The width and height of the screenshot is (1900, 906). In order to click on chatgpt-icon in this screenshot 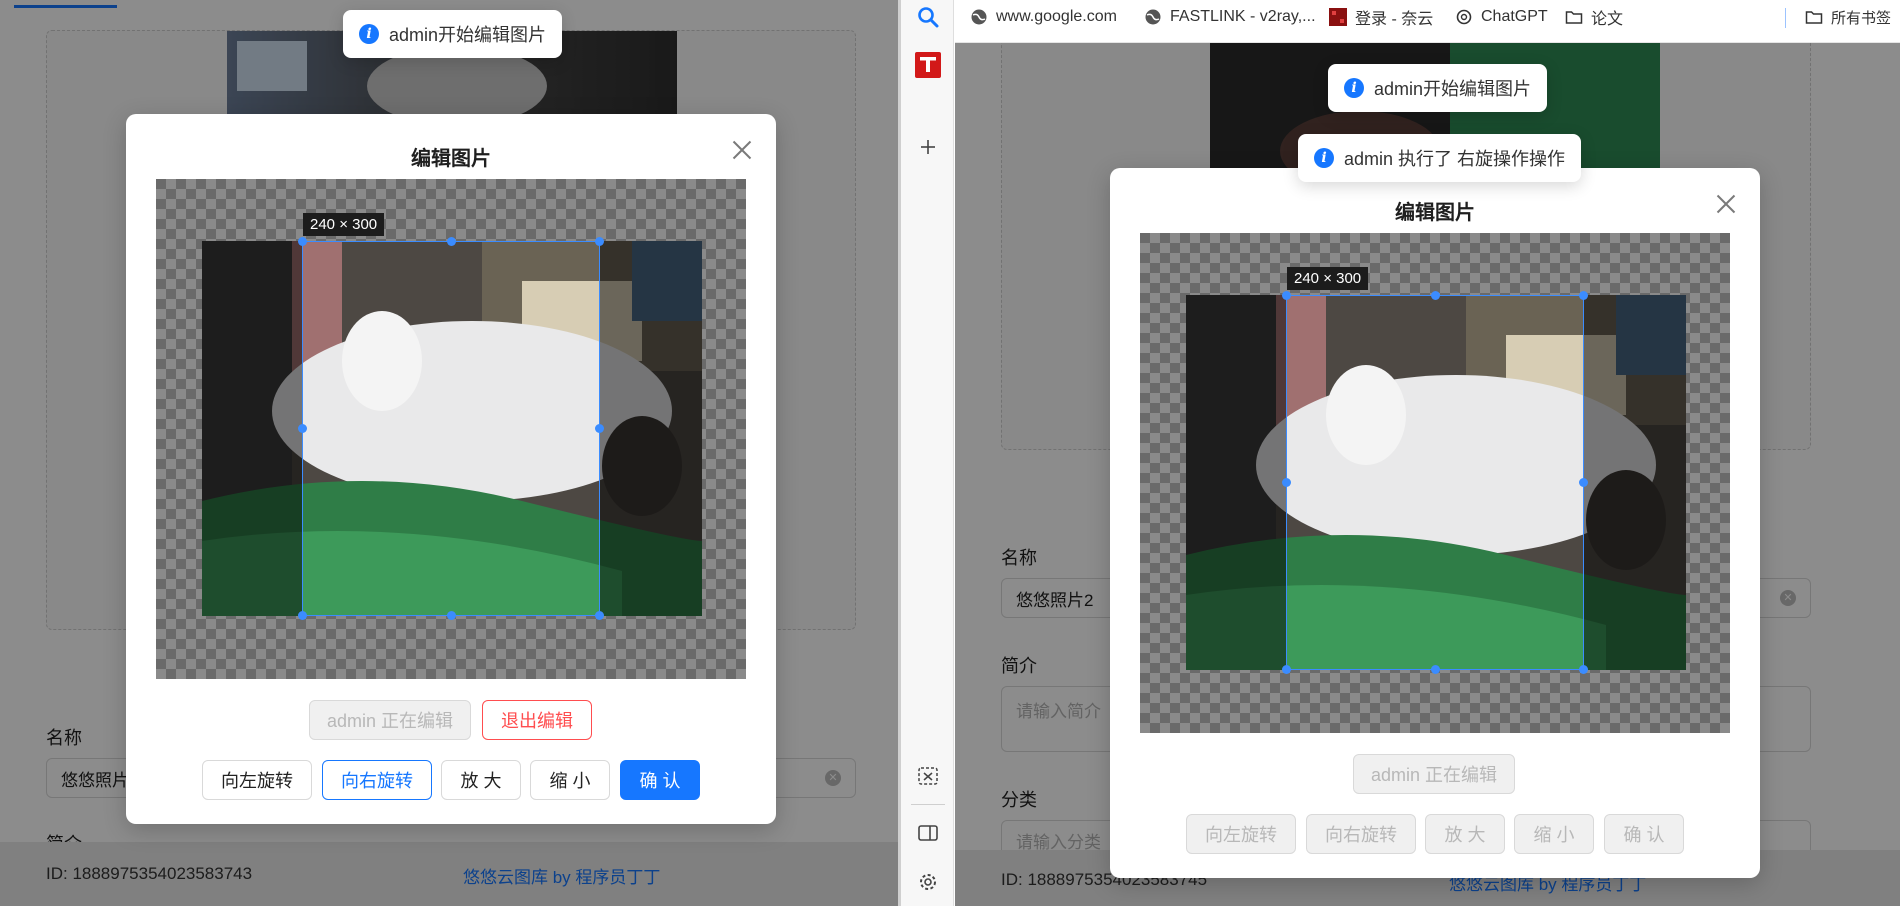, I will do `click(1464, 17)`.